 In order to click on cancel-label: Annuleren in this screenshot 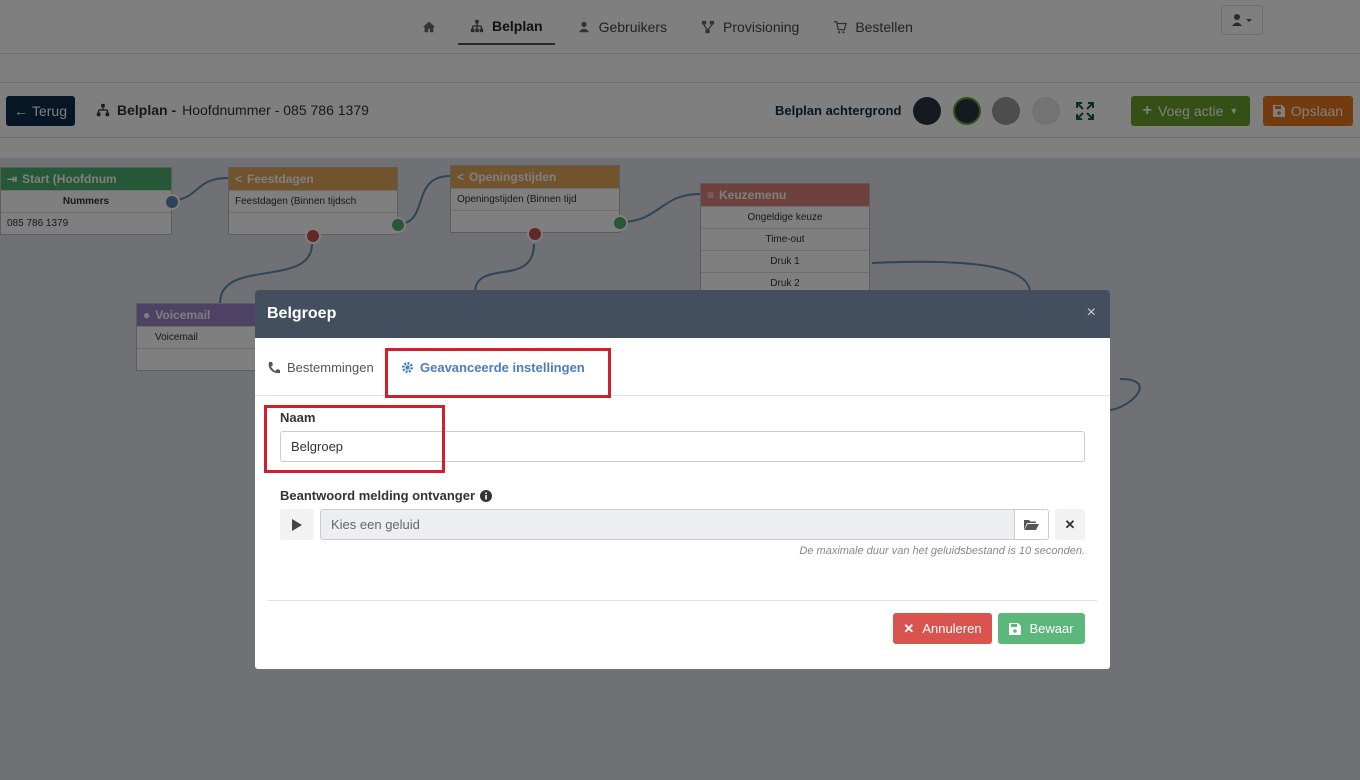, I will do `click(952, 628)`.